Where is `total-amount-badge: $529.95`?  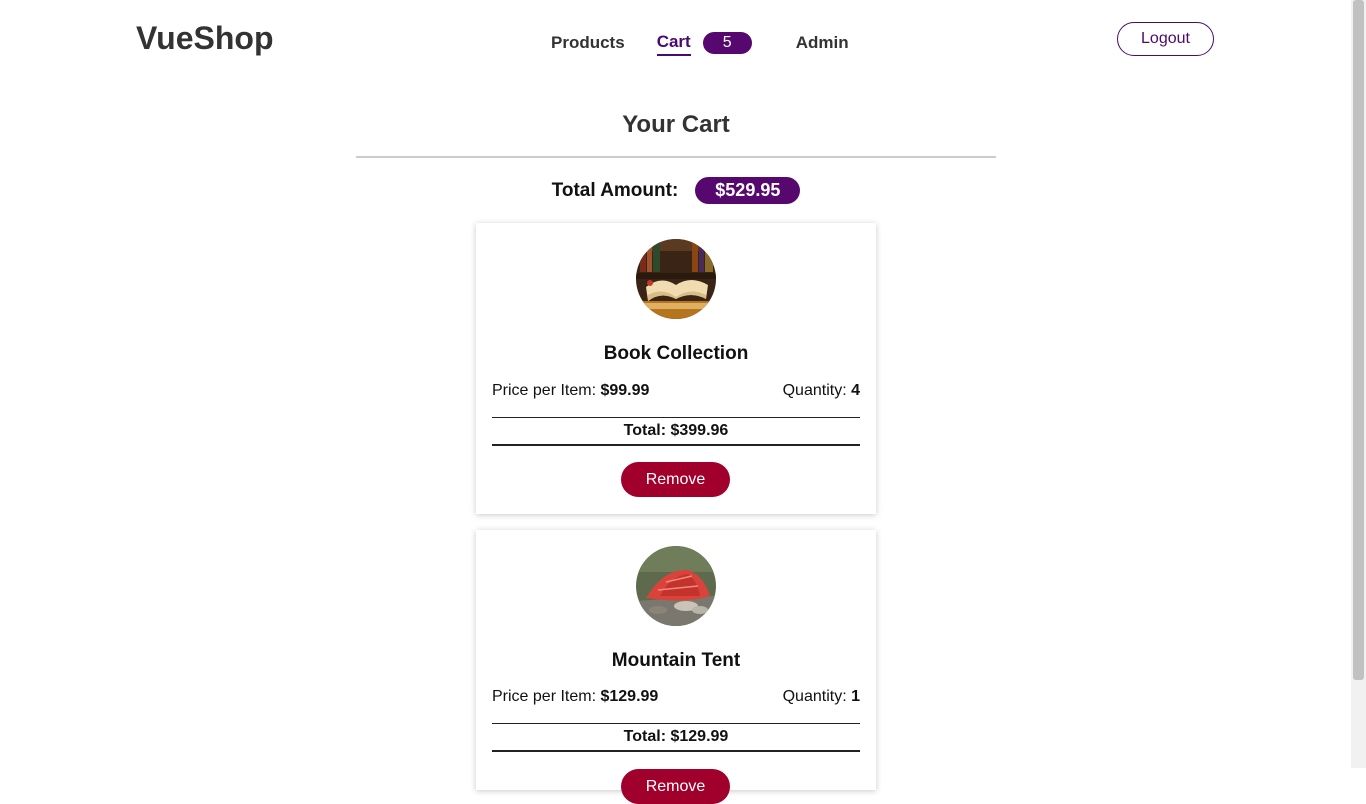
total-amount-badge: $529.95 is located at coordinates (748, 190).